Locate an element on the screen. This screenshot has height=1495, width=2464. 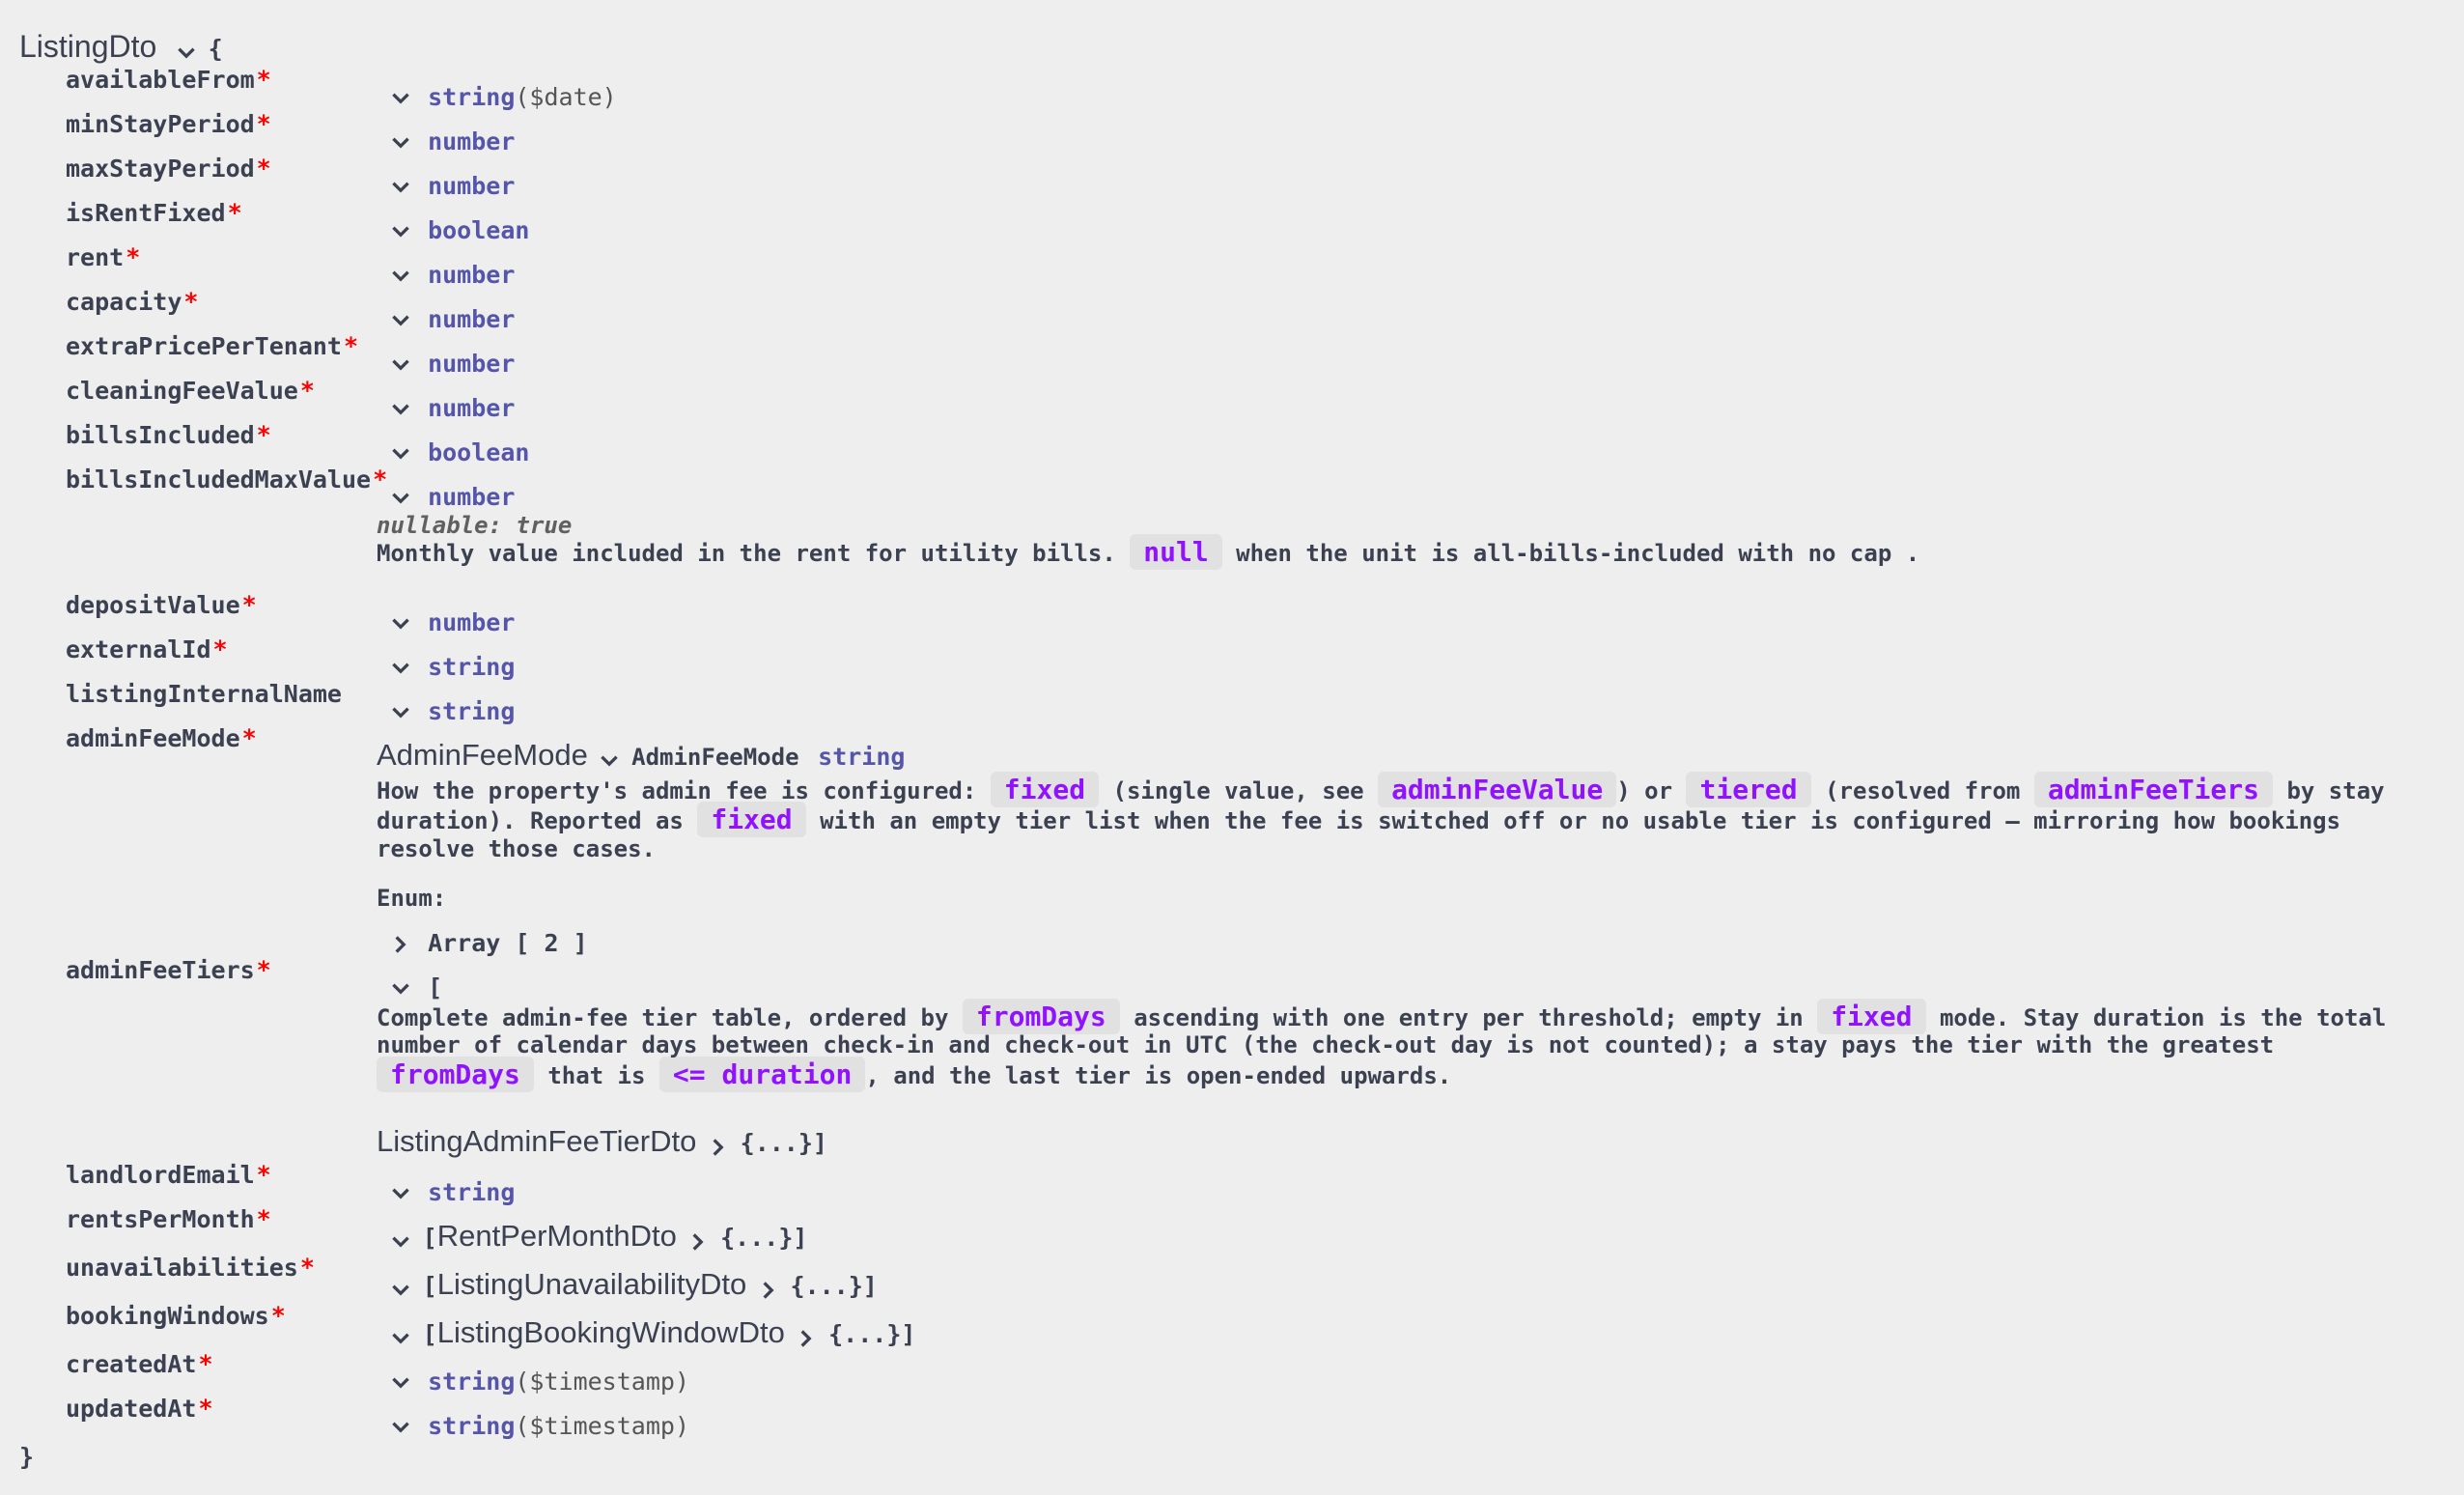
type-rentsPerMonth: [RentPerMonthDto {...}] is located at coordinates (598, 1237).